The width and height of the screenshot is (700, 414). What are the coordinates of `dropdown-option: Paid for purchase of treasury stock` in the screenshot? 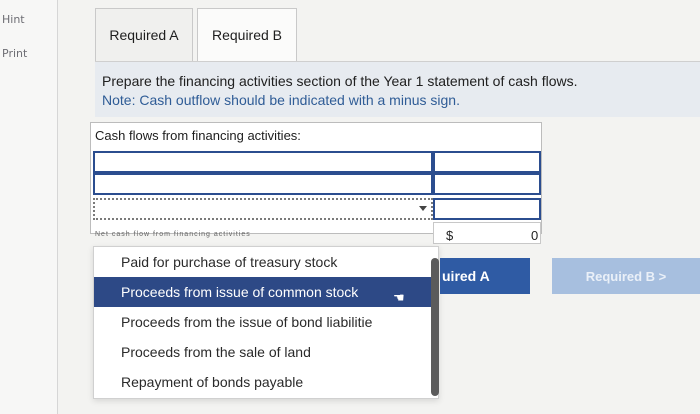 It's located at (264, 262).